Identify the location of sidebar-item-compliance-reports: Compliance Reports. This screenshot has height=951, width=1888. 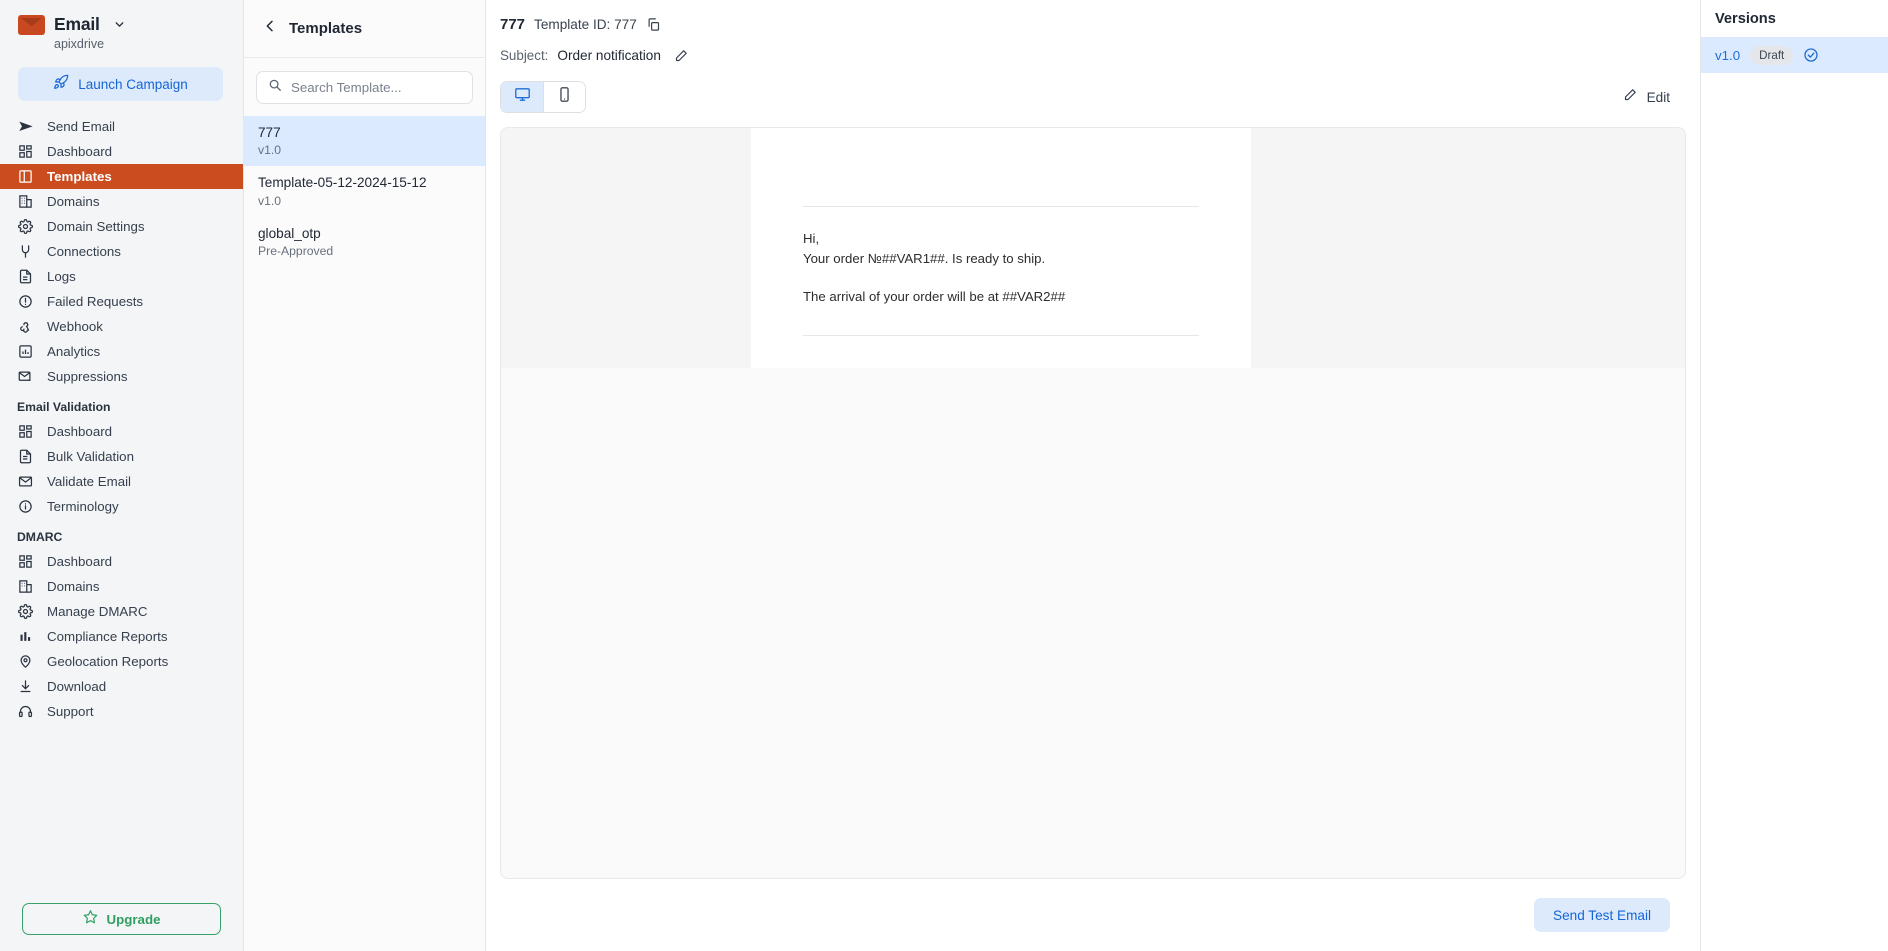
(121, 636).